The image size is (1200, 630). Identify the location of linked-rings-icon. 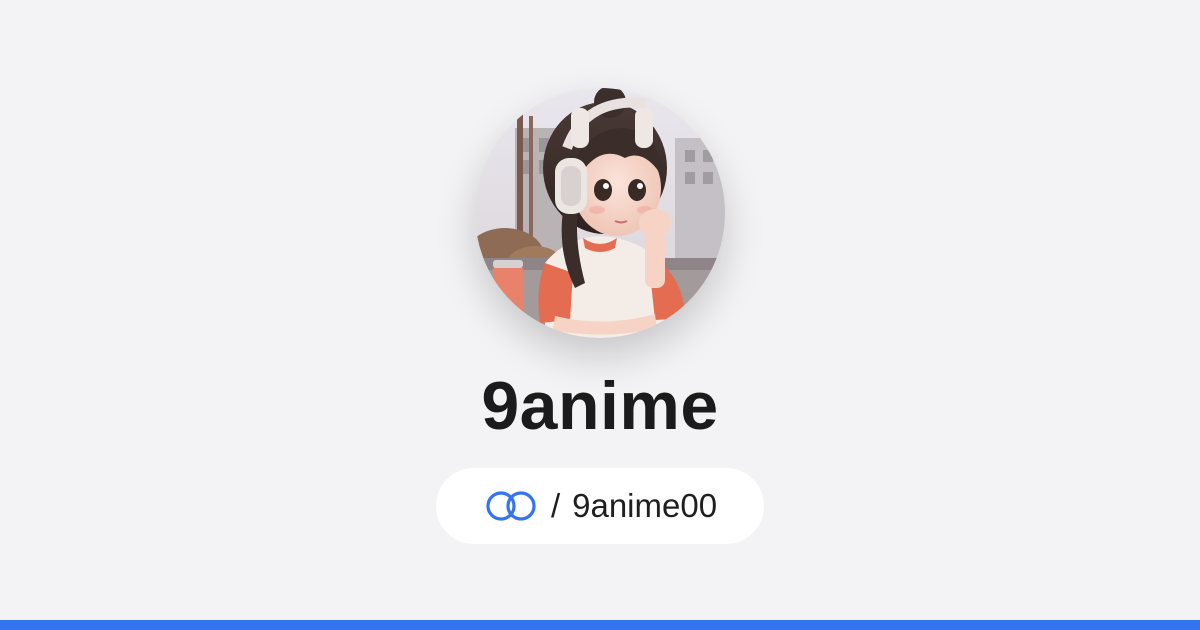
(511, 506).